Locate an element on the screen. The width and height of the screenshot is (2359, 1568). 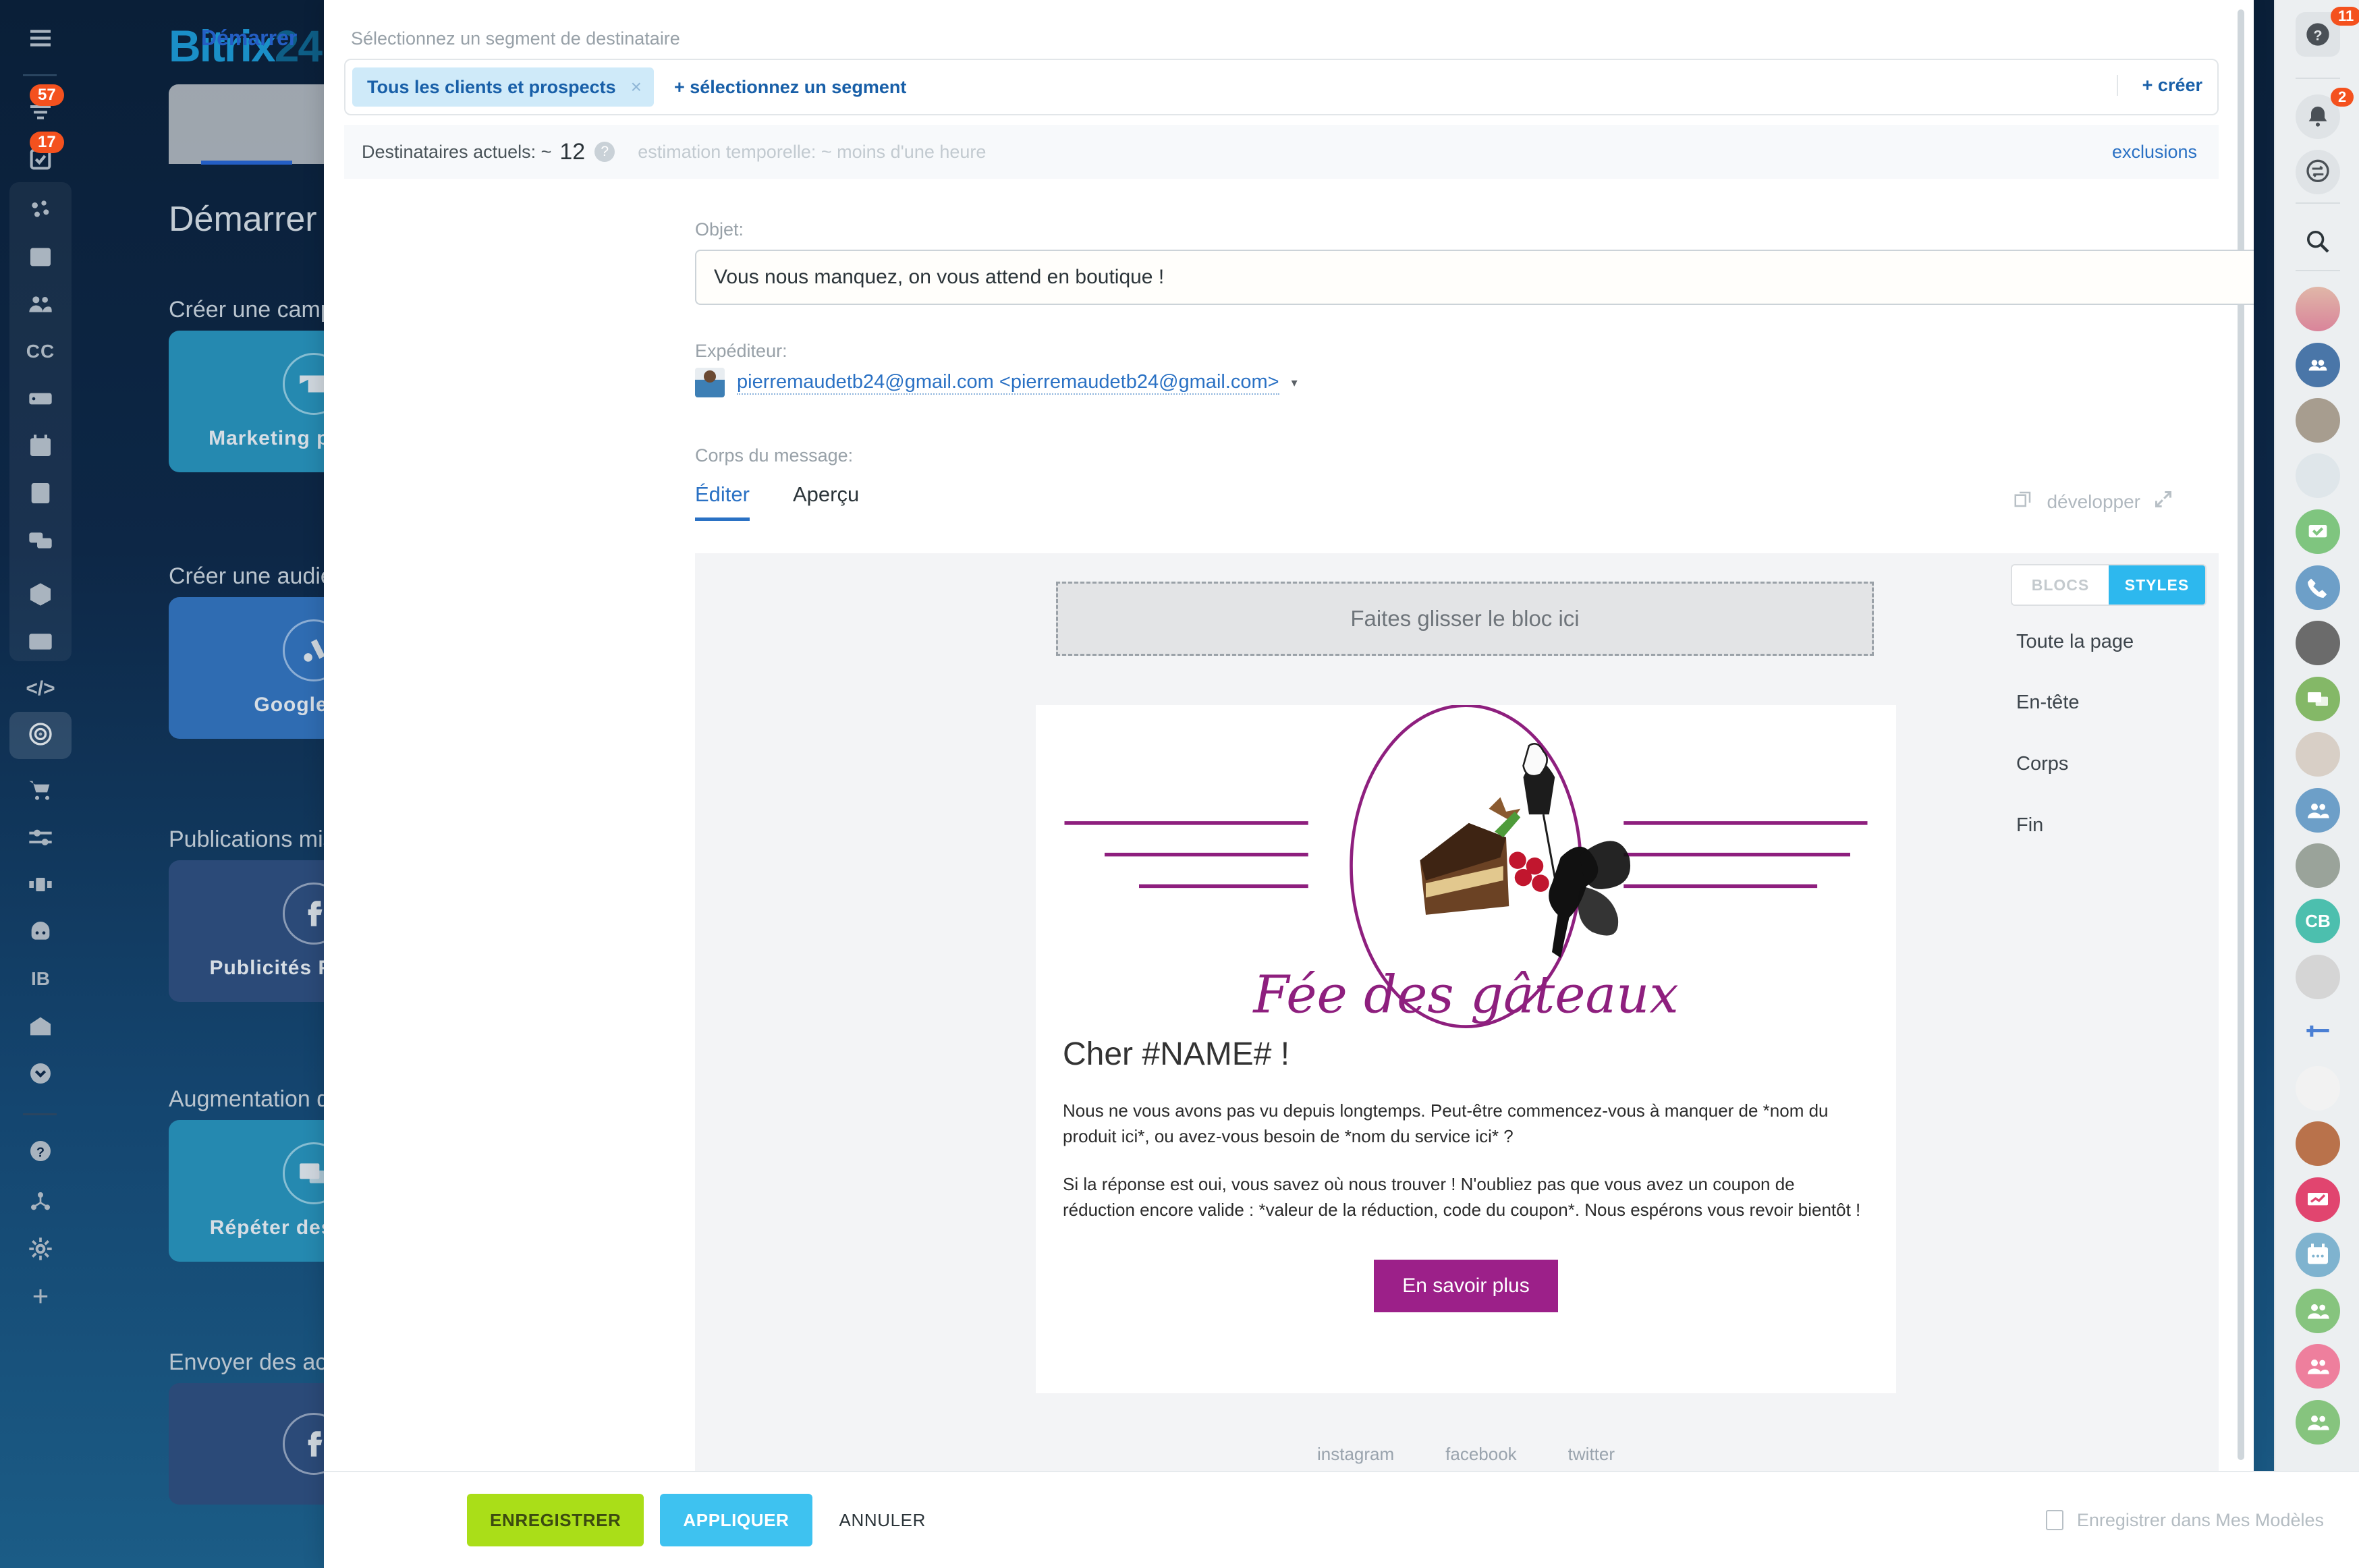
notifications-badge: 2 is located at coordinates (2342, 97).